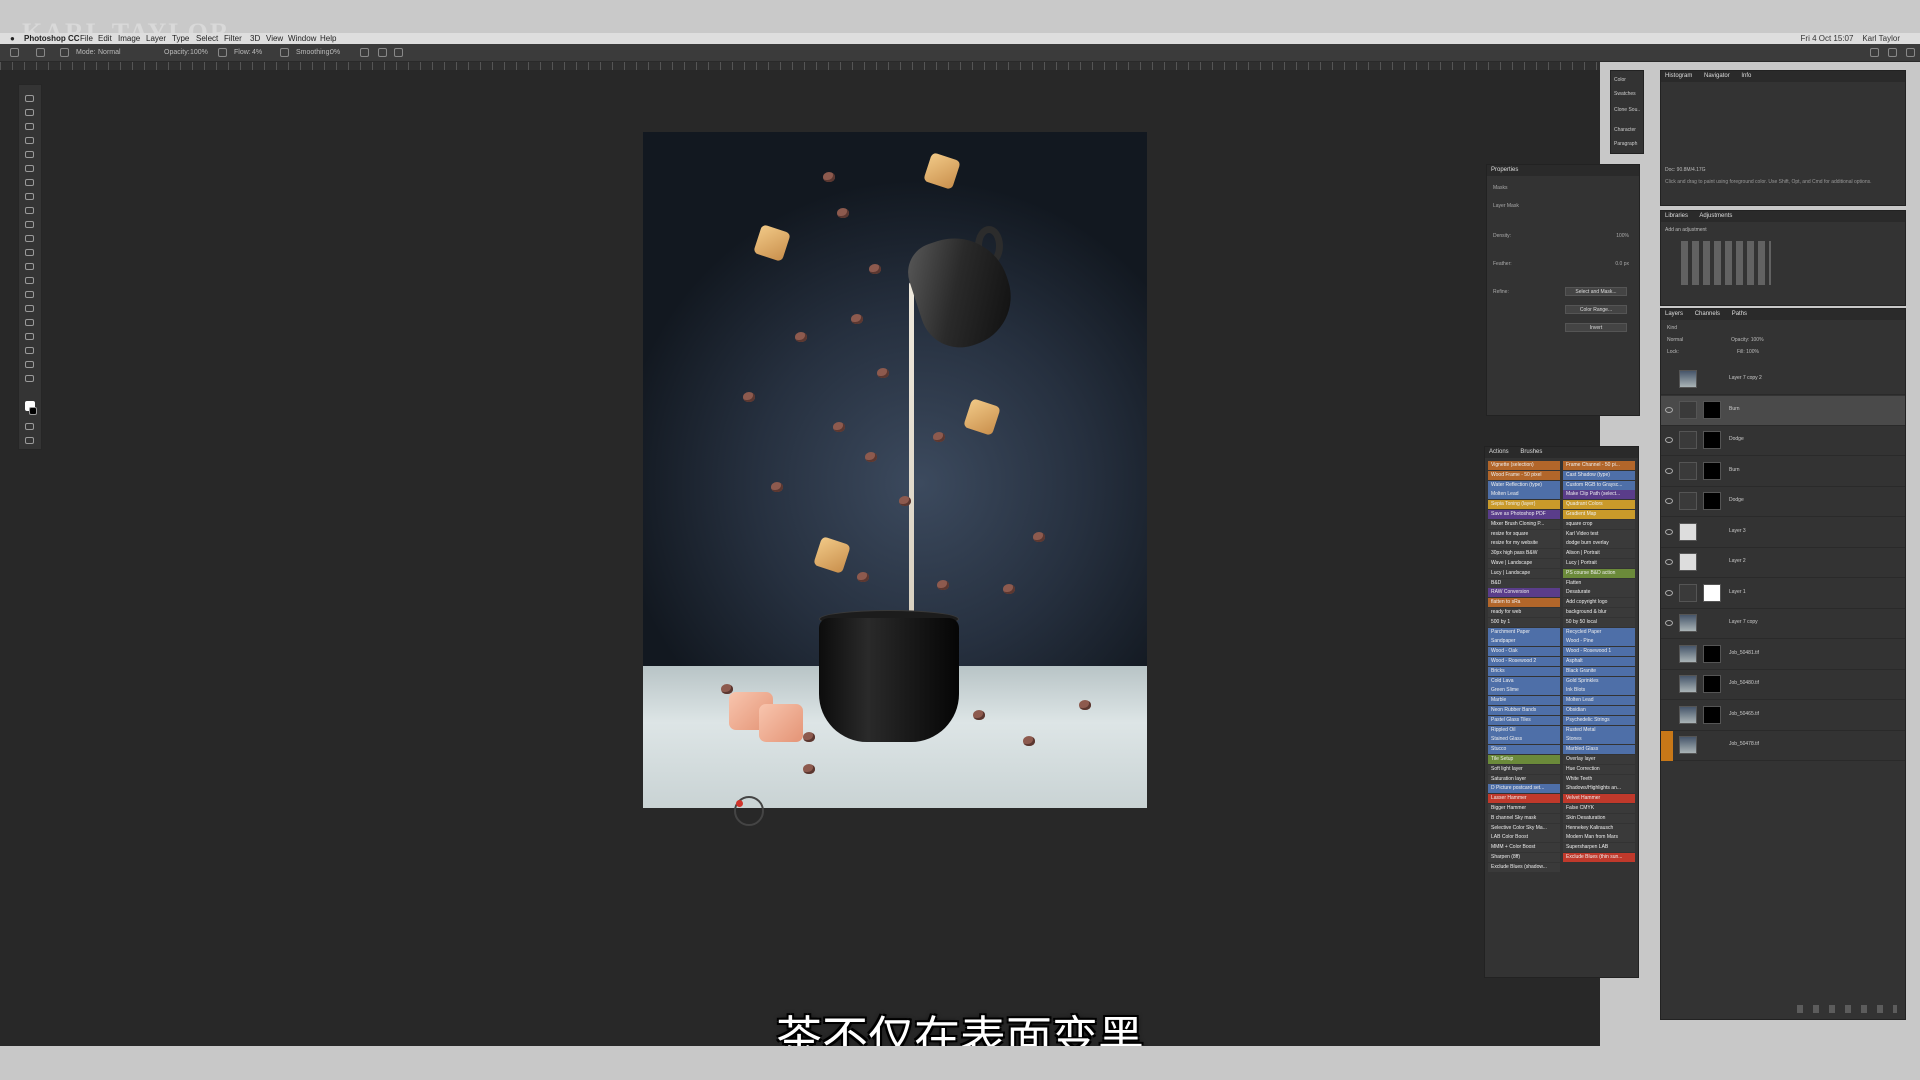 The width and height of the screenshot is (1920, 1080). Describe the element at coordinates (156, 38) in the screenshot. I see `menu-layer: Layer` at that location.